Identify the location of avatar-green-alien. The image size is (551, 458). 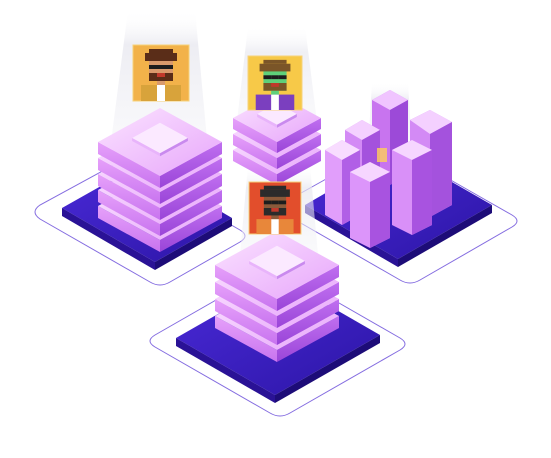
(275, 83).